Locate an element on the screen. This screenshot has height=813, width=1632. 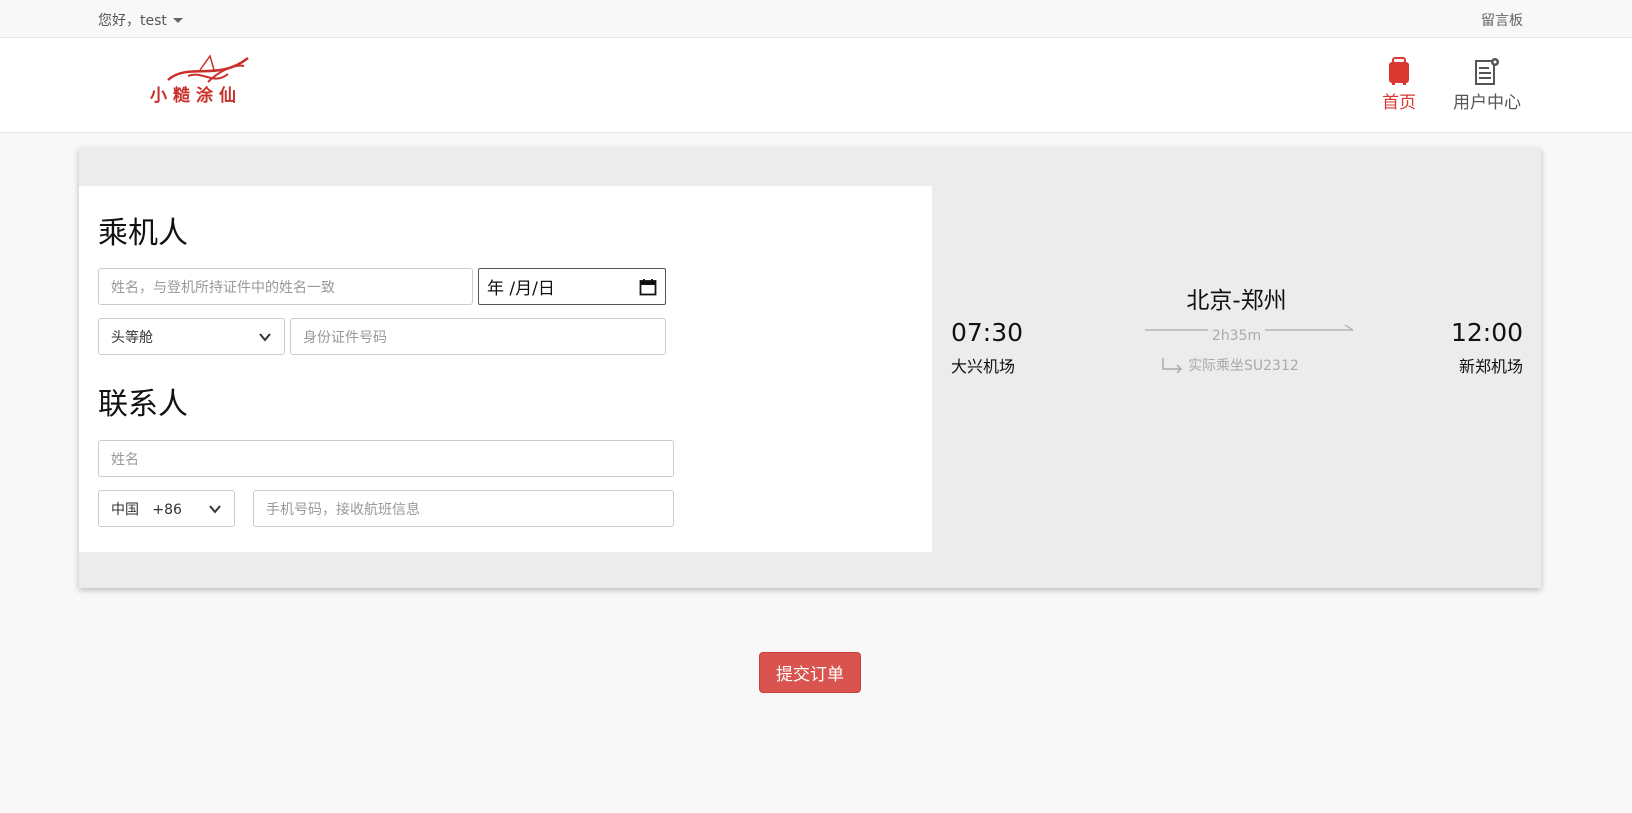
flight-duration-wrap: 2h35m is located at coordinates (1236, 336).